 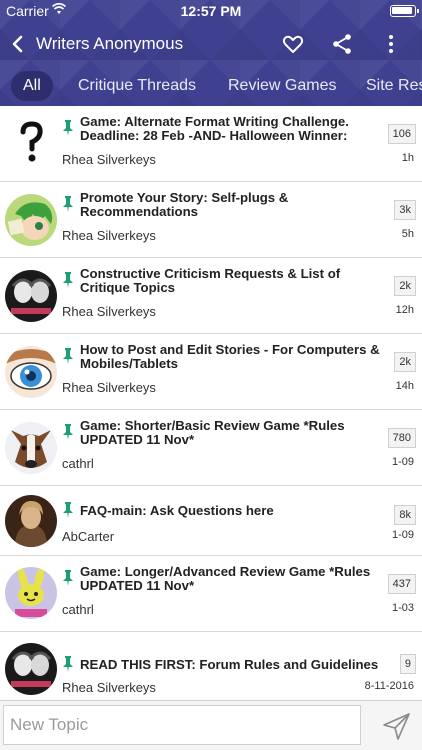 What do you see at coordinates (391, 44) in the screenshot?
I see `more-vertical-icon` at bounding box center [391, 44].